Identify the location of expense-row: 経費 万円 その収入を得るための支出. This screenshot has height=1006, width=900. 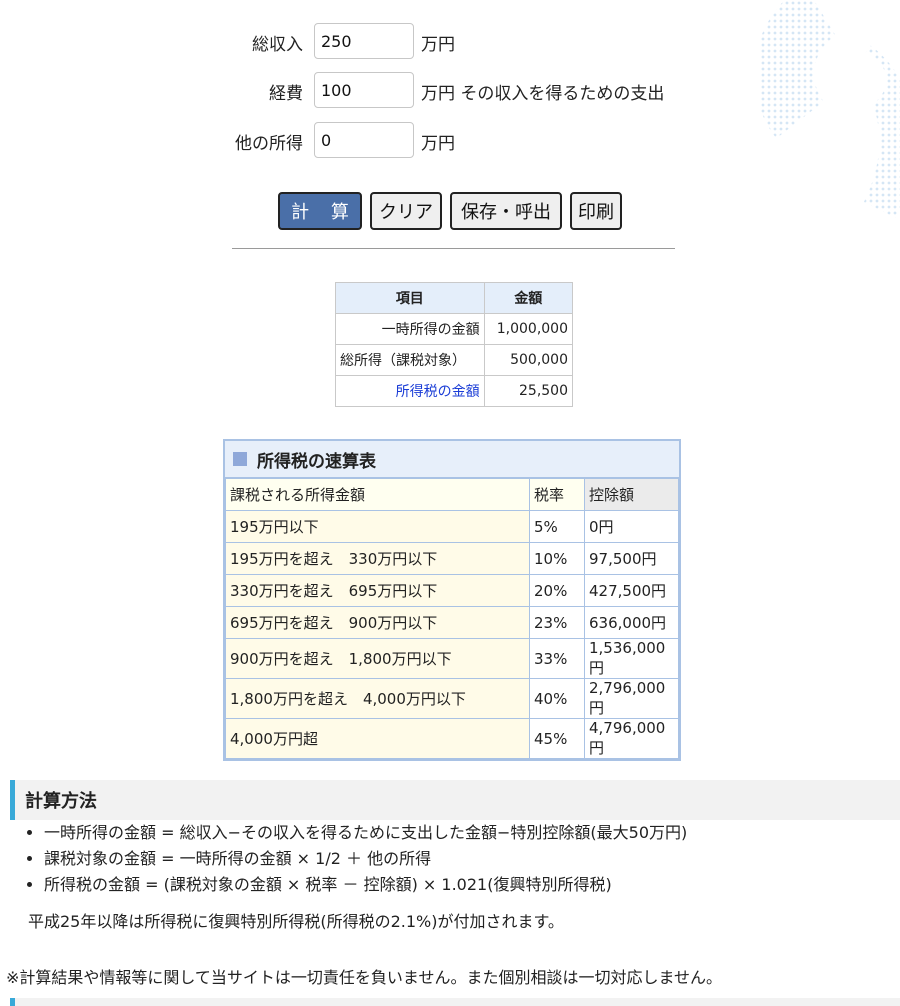
(450, 91).